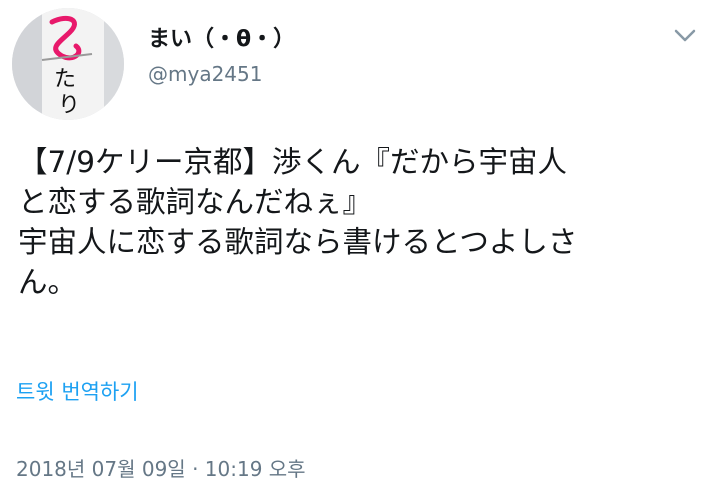  Describe the element at coordinates (161, 469) in the screenshot. I see `tweet-timestamp: 2018년 07월 09일 · 10:19 오후` at that location.